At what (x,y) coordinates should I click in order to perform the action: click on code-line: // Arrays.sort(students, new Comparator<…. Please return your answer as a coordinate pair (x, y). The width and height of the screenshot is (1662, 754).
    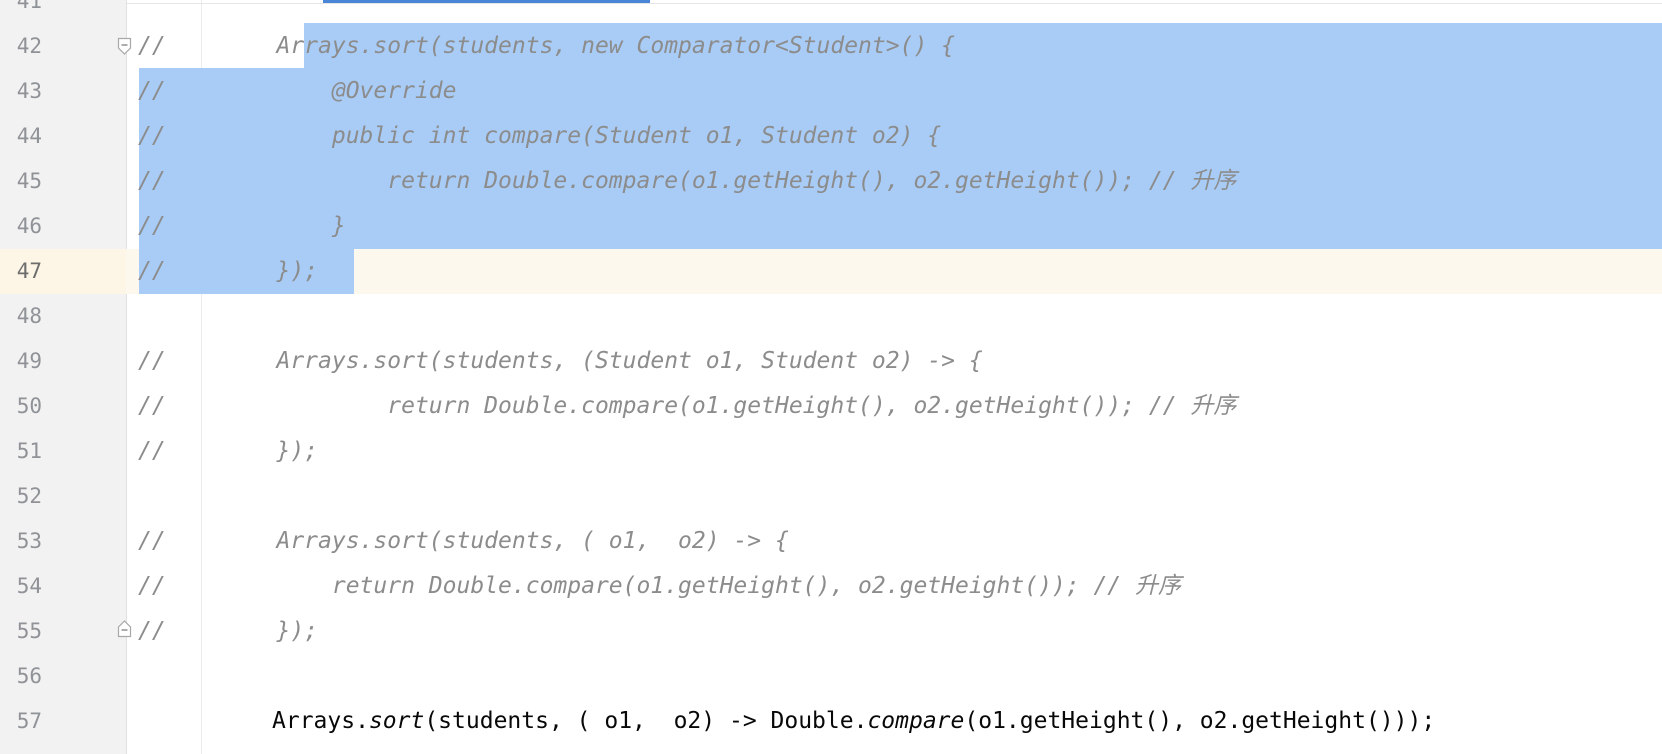
    Looking at the image, I should click on (546, 46).